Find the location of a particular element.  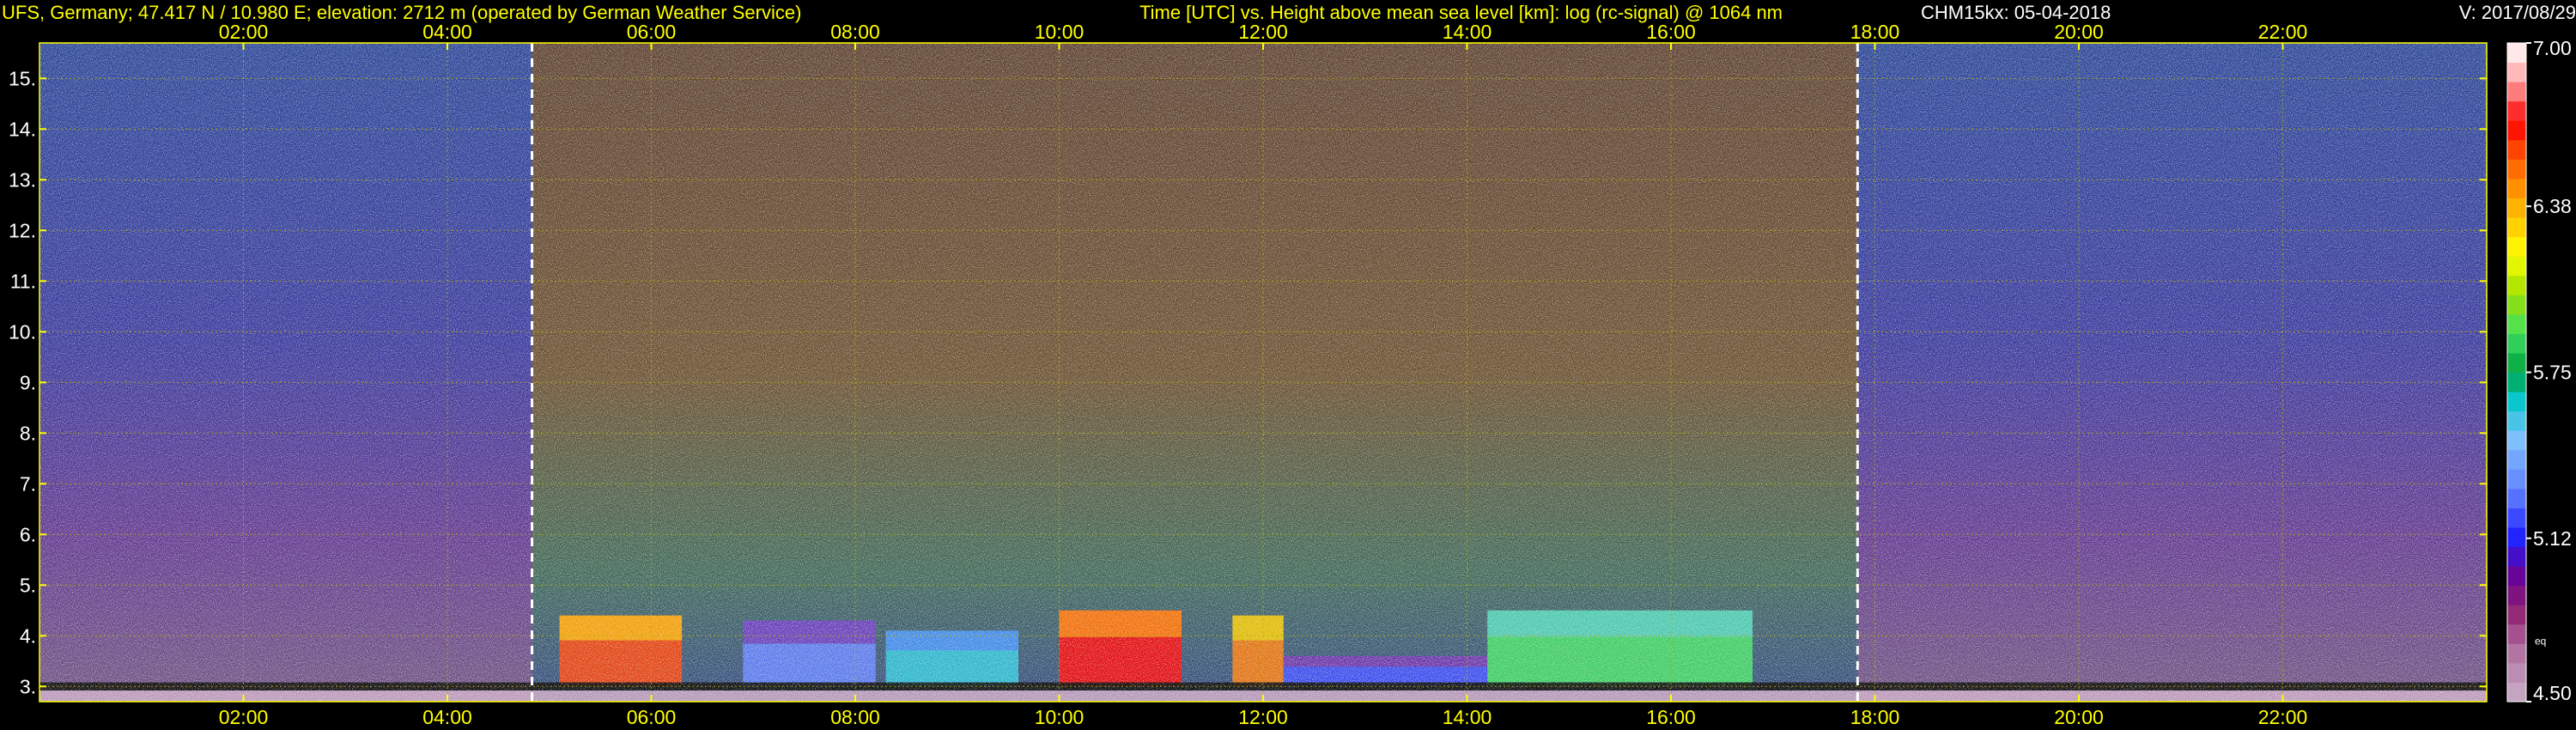

x-tick-label-top: 18:00 is located at coordinates (1875, 32).